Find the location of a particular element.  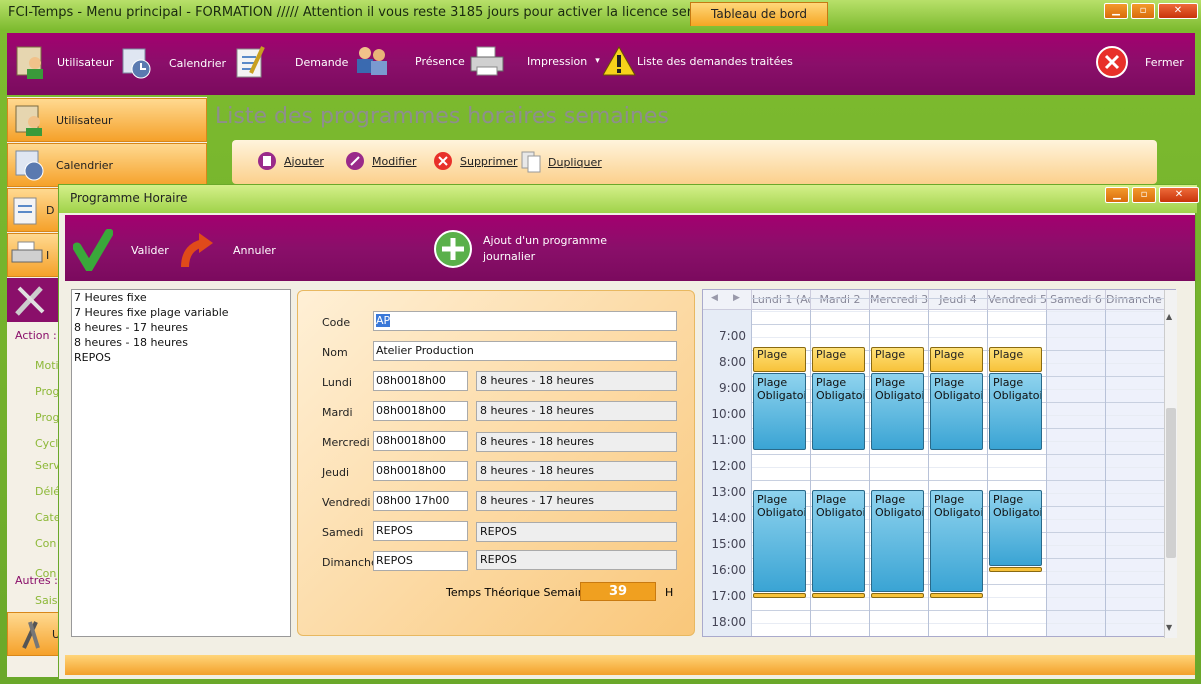

list-item: 7 Heures fixe is located at coordinates (110, 297).